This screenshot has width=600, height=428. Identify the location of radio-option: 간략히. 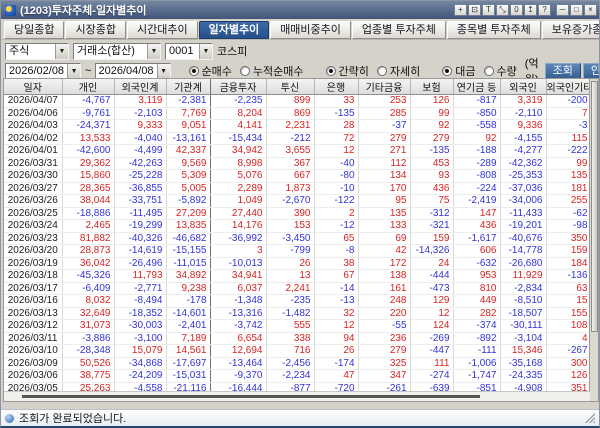
(347, 71).